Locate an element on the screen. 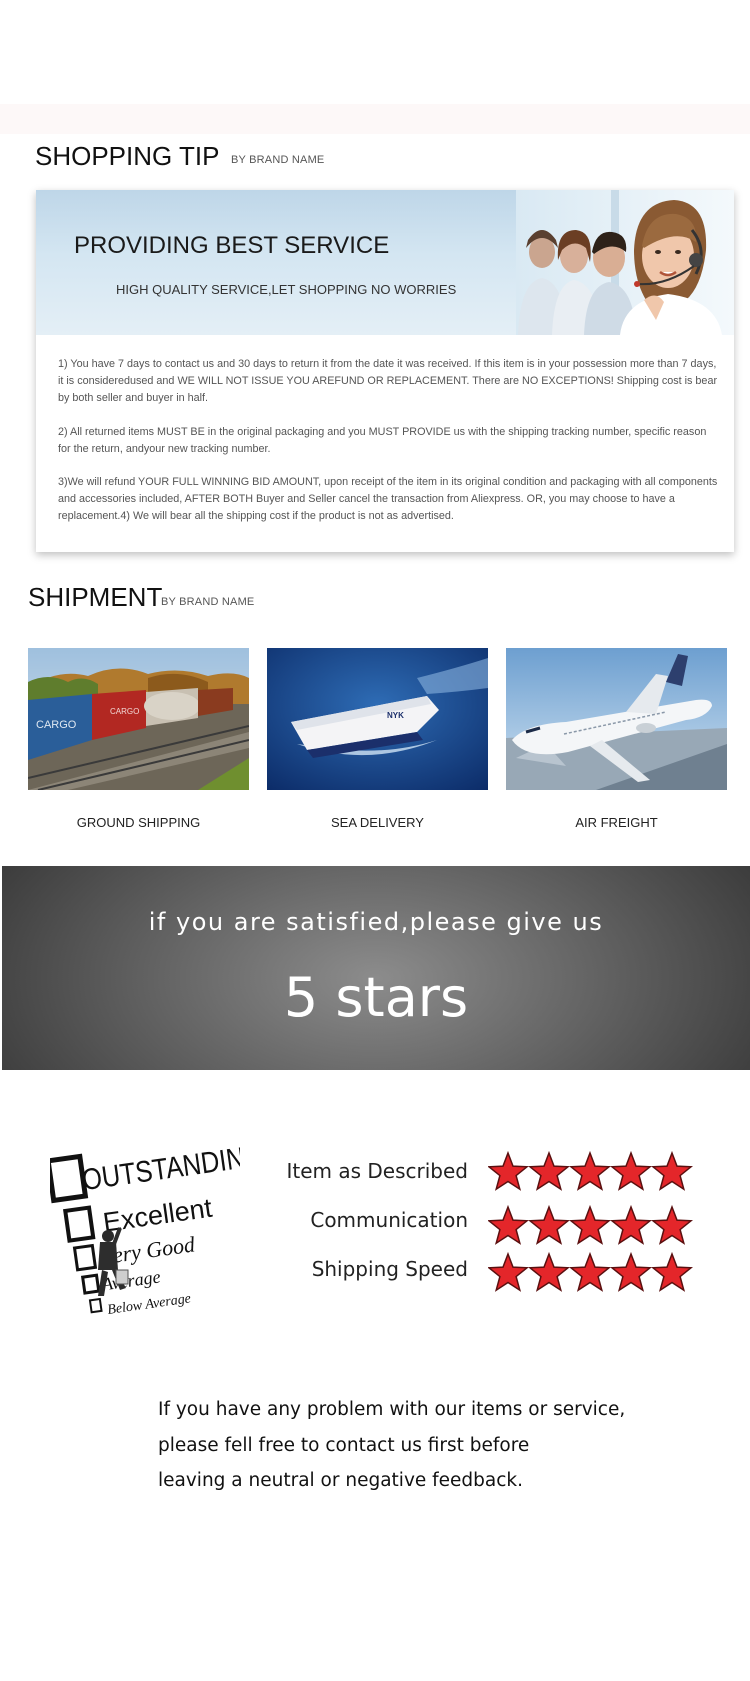 This screenshot has height=1681, width=750. container-cargo-text-1: CARGO is located at coordinates (56, 725).